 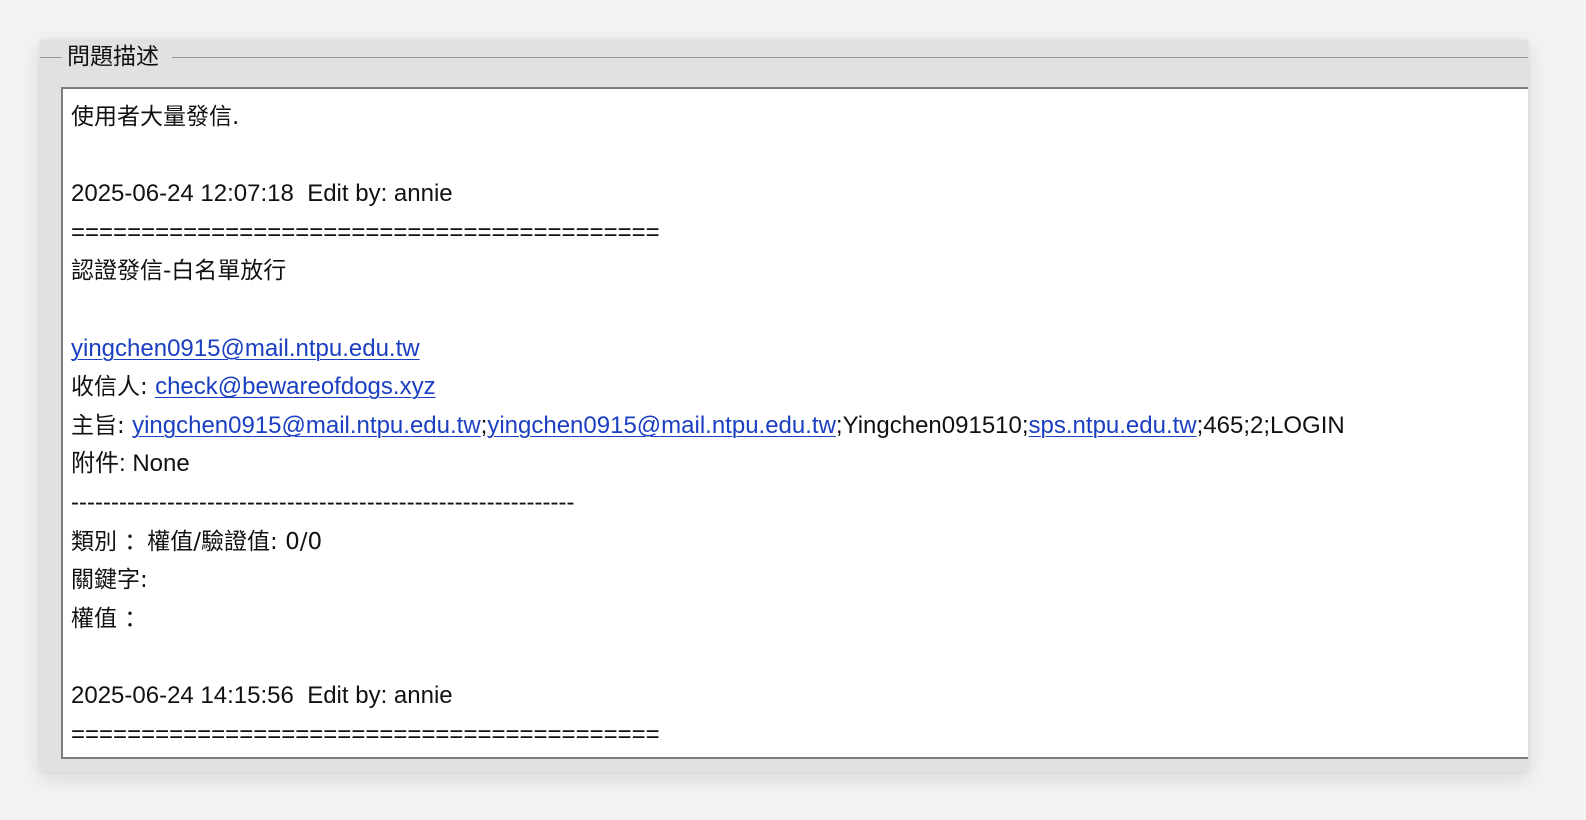 What do you see at coordinates (1270, 425) in the screenshot?
I see `subject-text-2: ;465;2;LOGIN` at bounding box center [1270, 425].